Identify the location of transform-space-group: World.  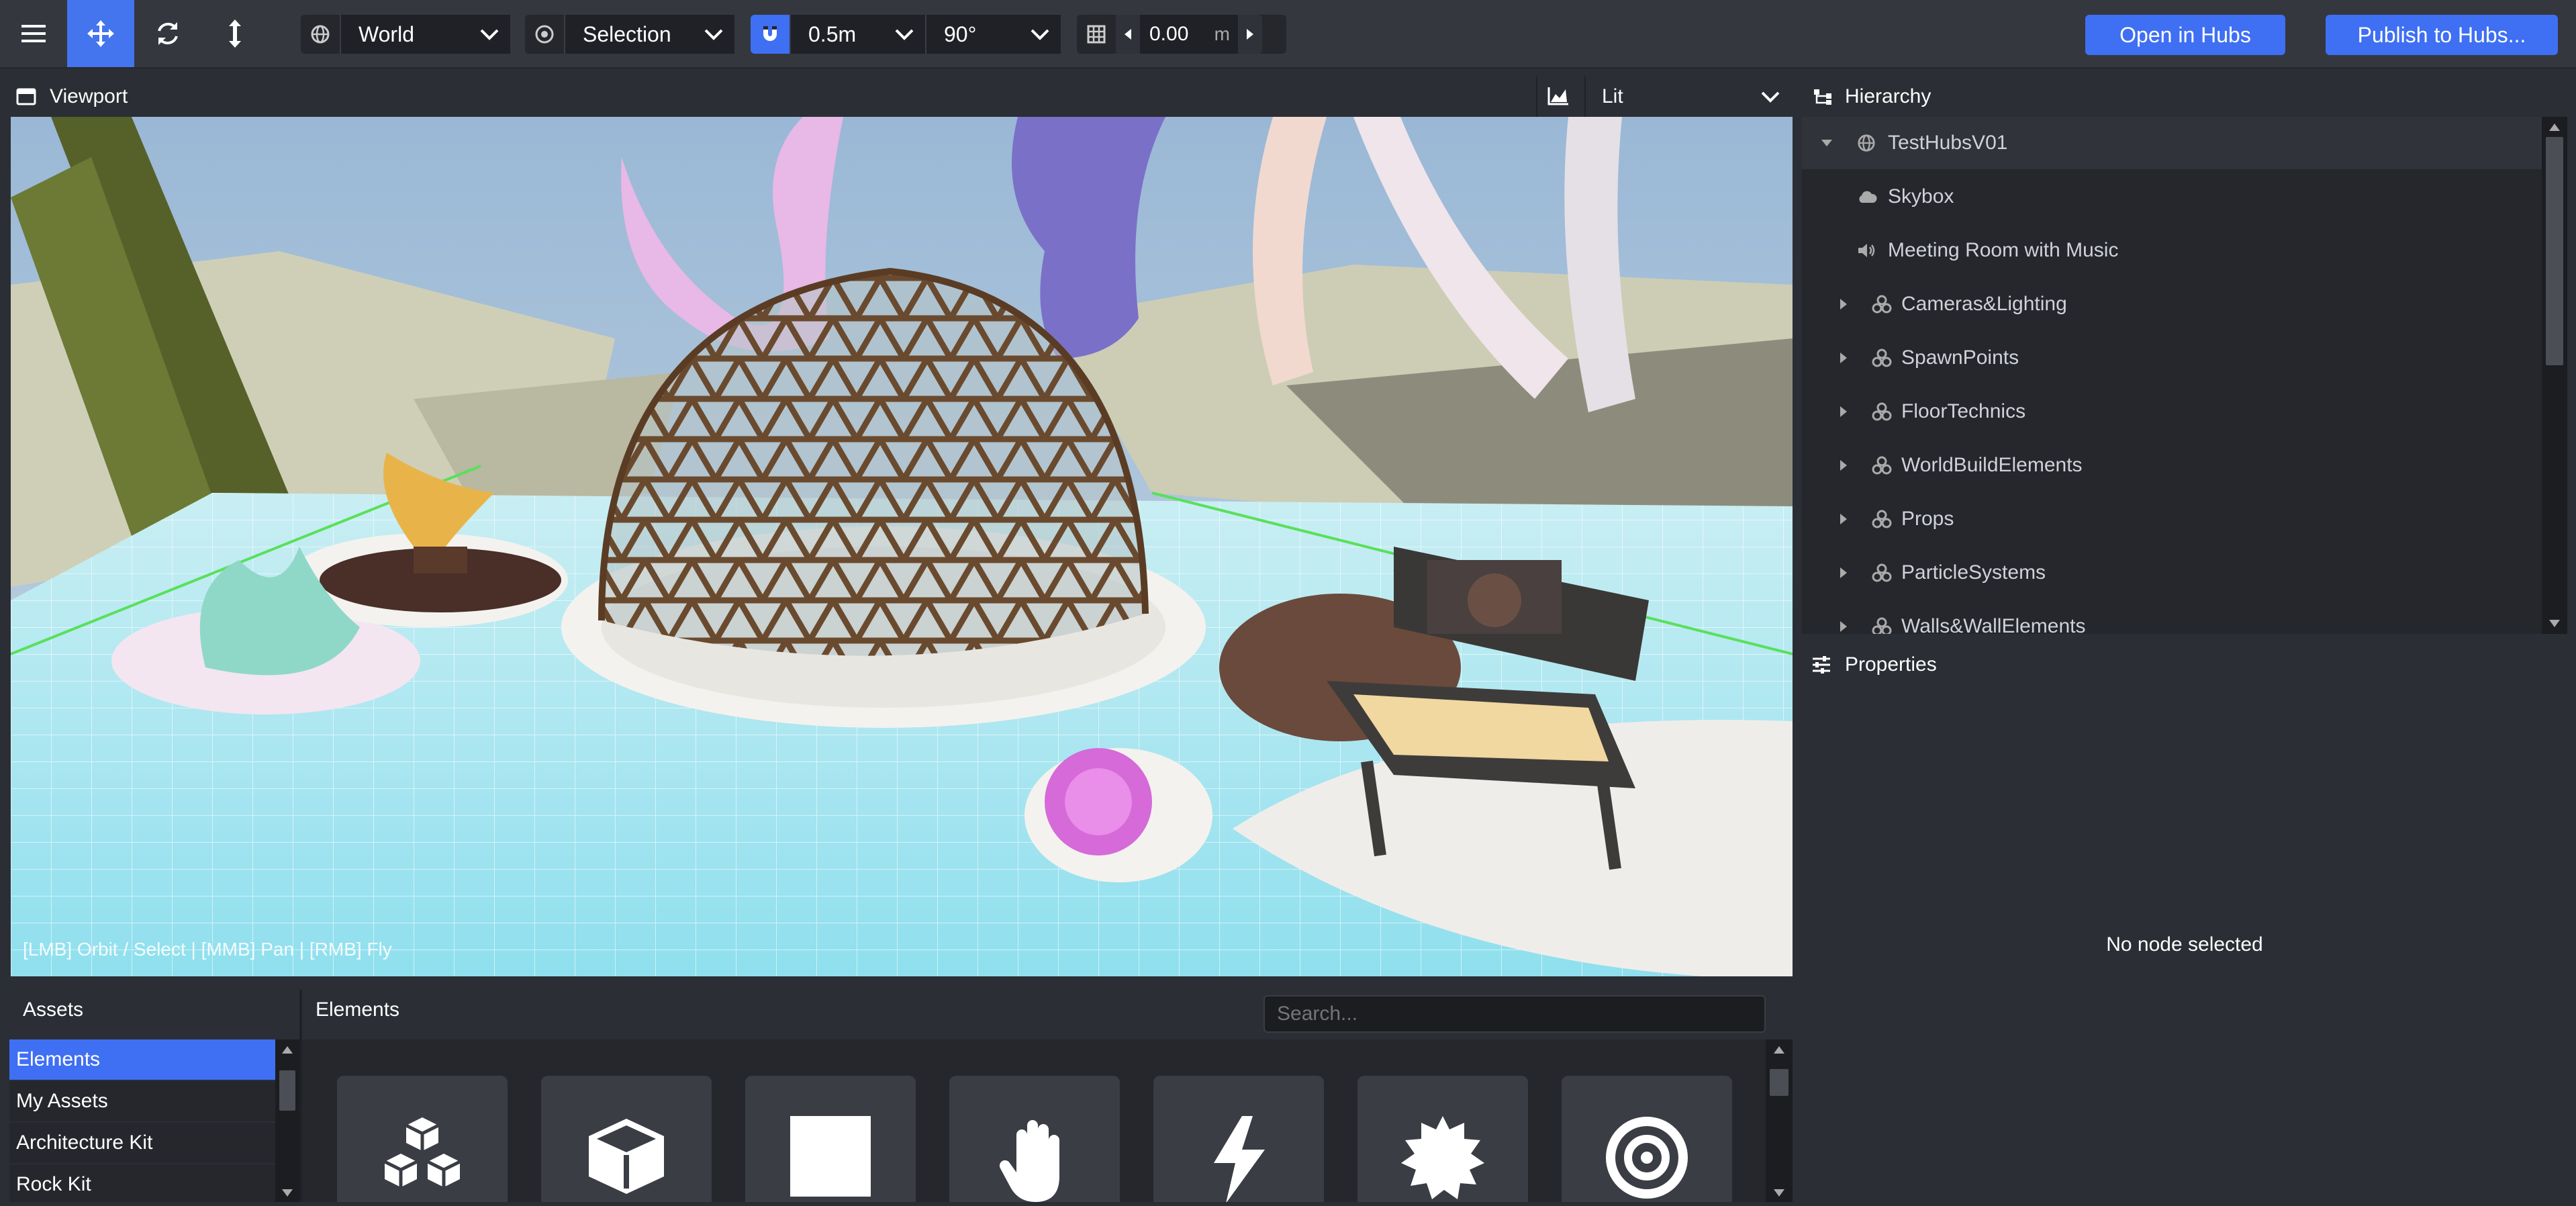
(405, 34).